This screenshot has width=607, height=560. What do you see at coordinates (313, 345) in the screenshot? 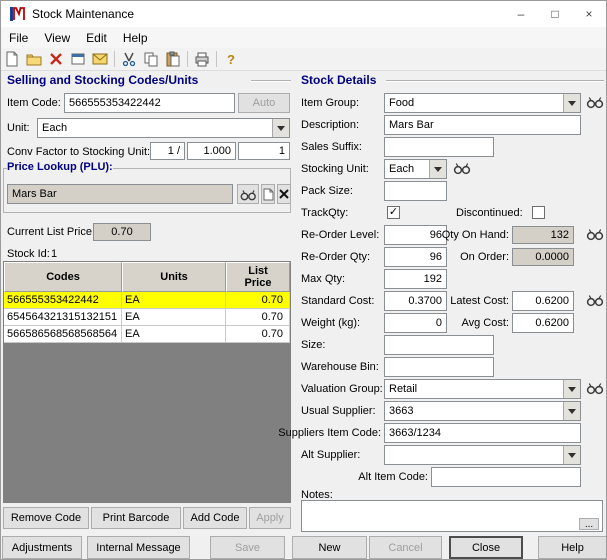
I see `size-label: Size:` at bounding box center [313, 345].